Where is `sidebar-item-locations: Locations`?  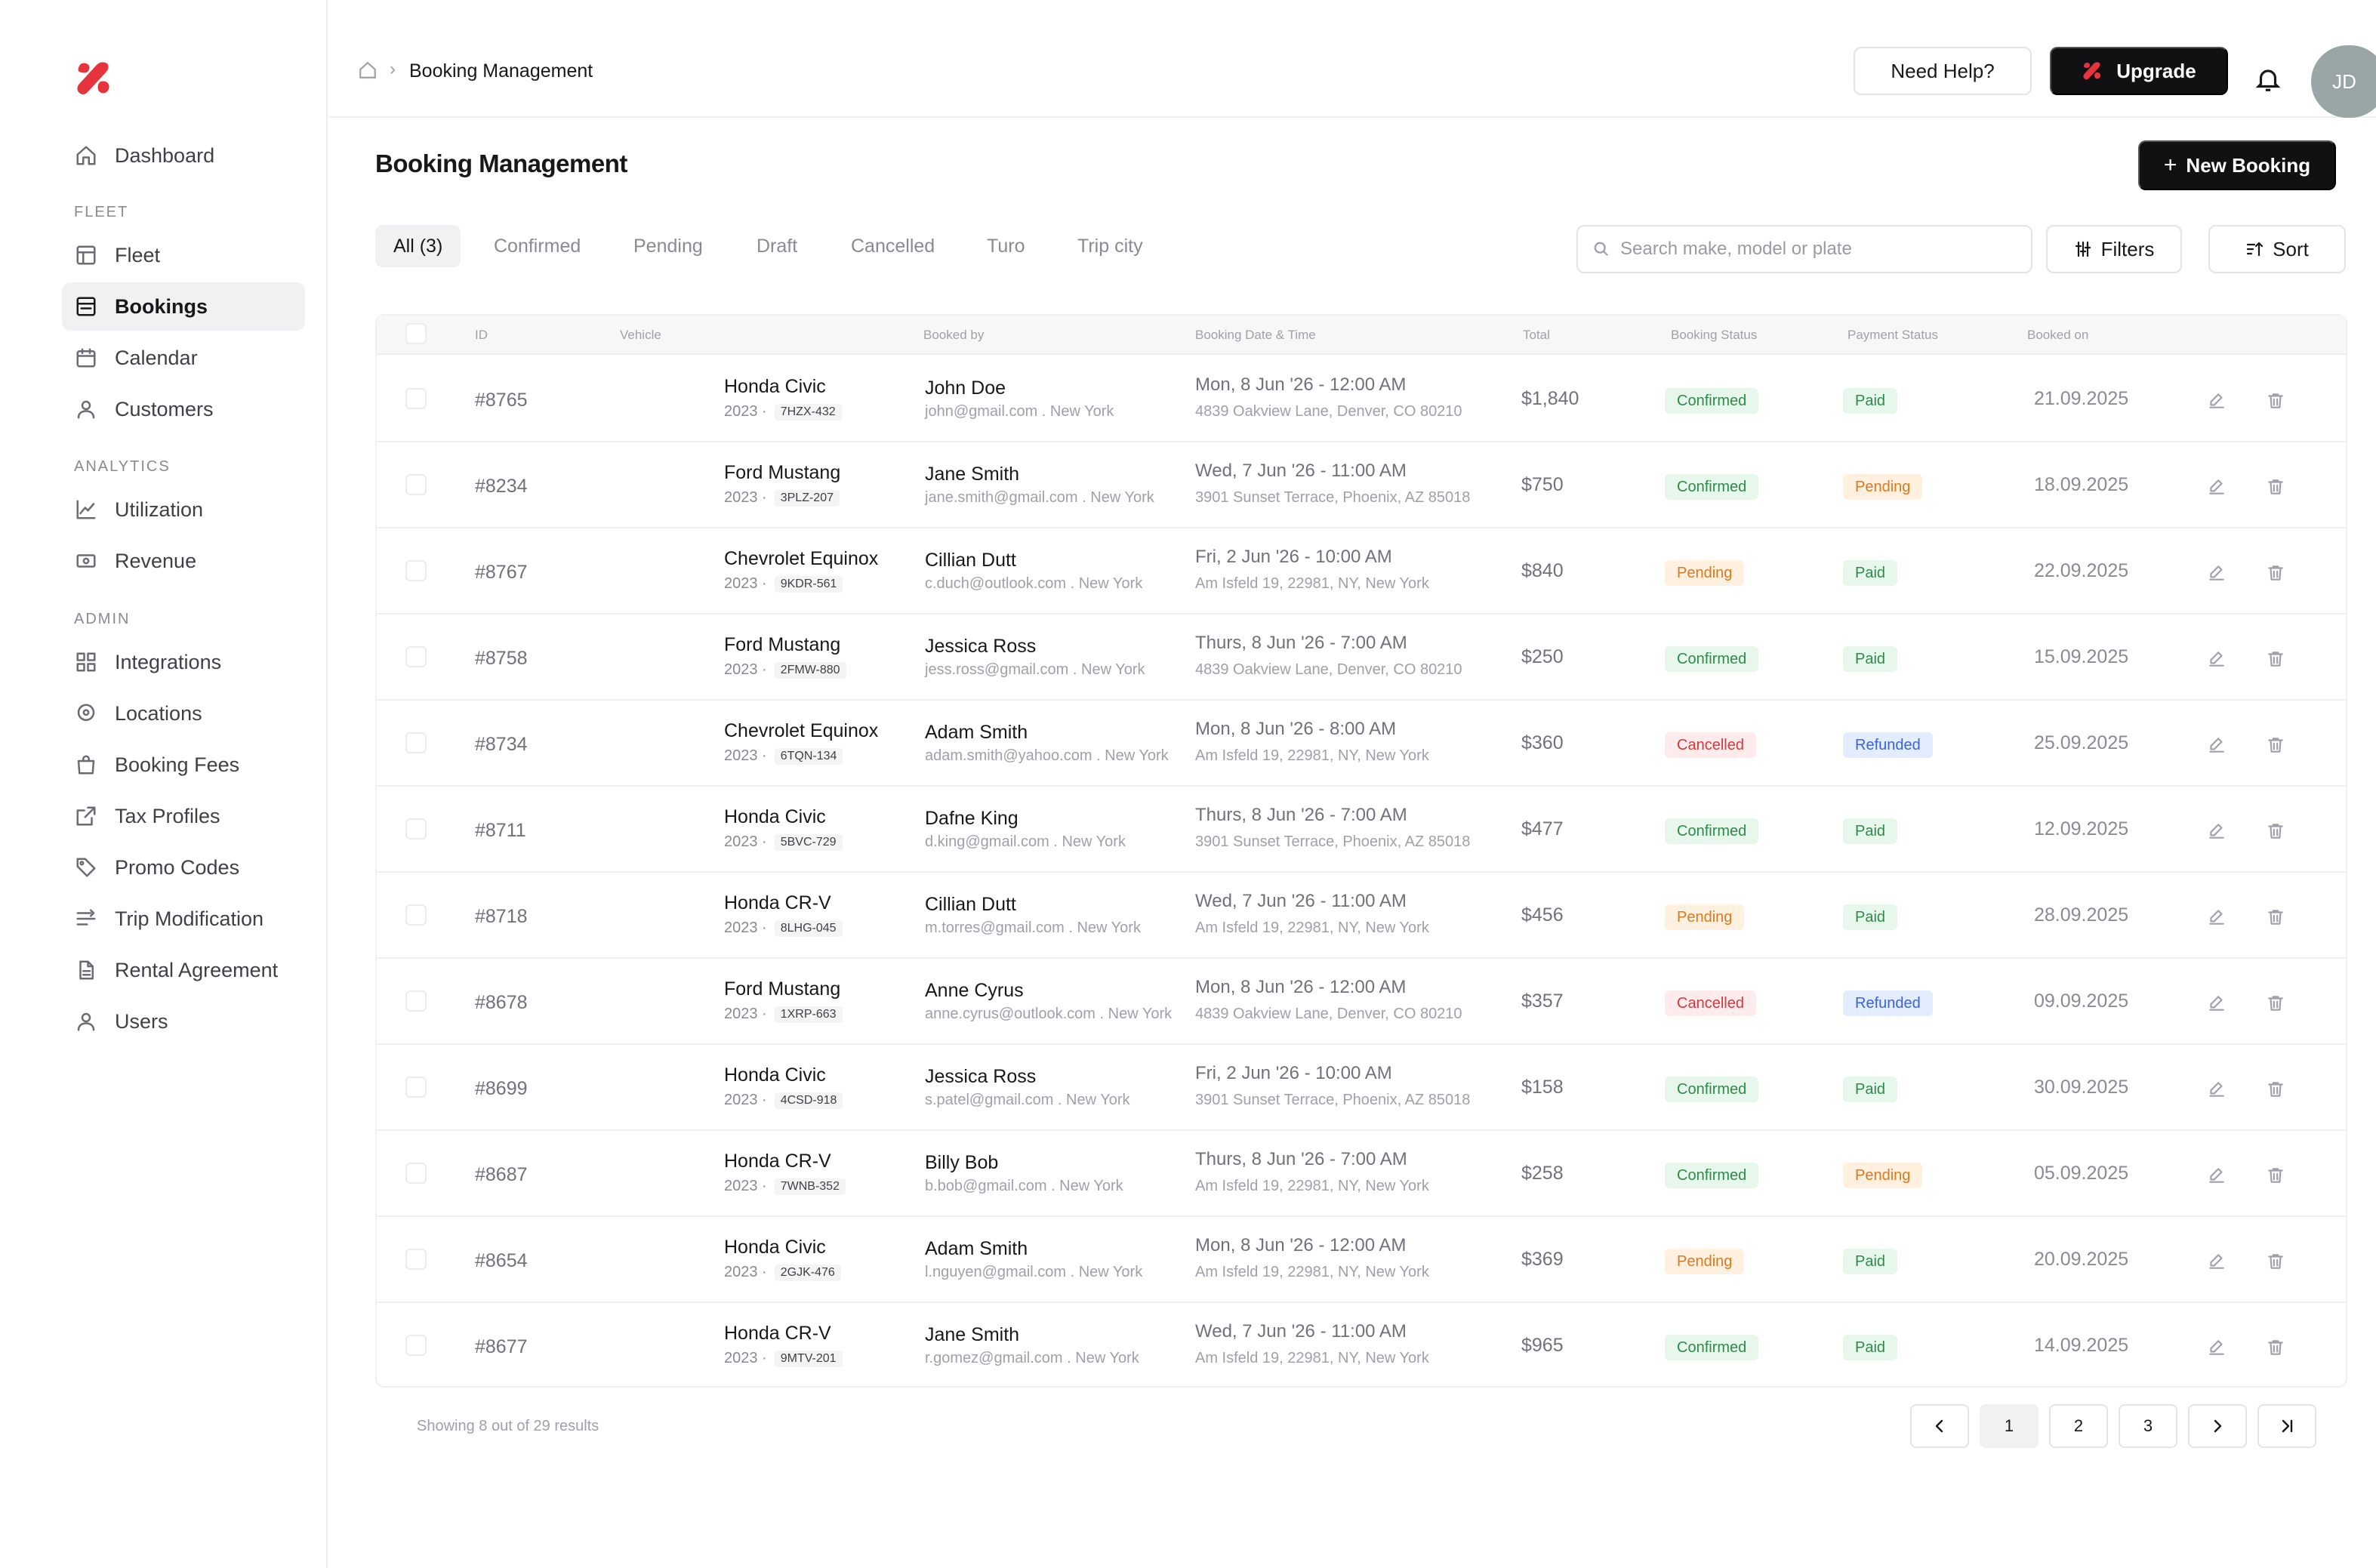 sidebar-item-locations: Locations is located at coordinates (183, 713).